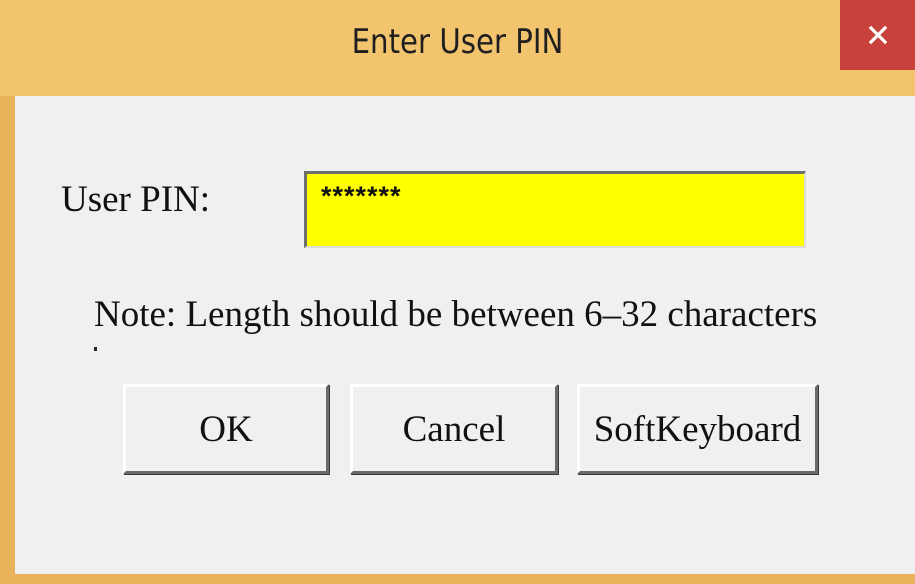 The width and height of the screenshot is (915, 584). Describe the element at coordinates (697, 429) in the screenshot. I see `soft-keyboard-button: SoftKeyboard` at that location.